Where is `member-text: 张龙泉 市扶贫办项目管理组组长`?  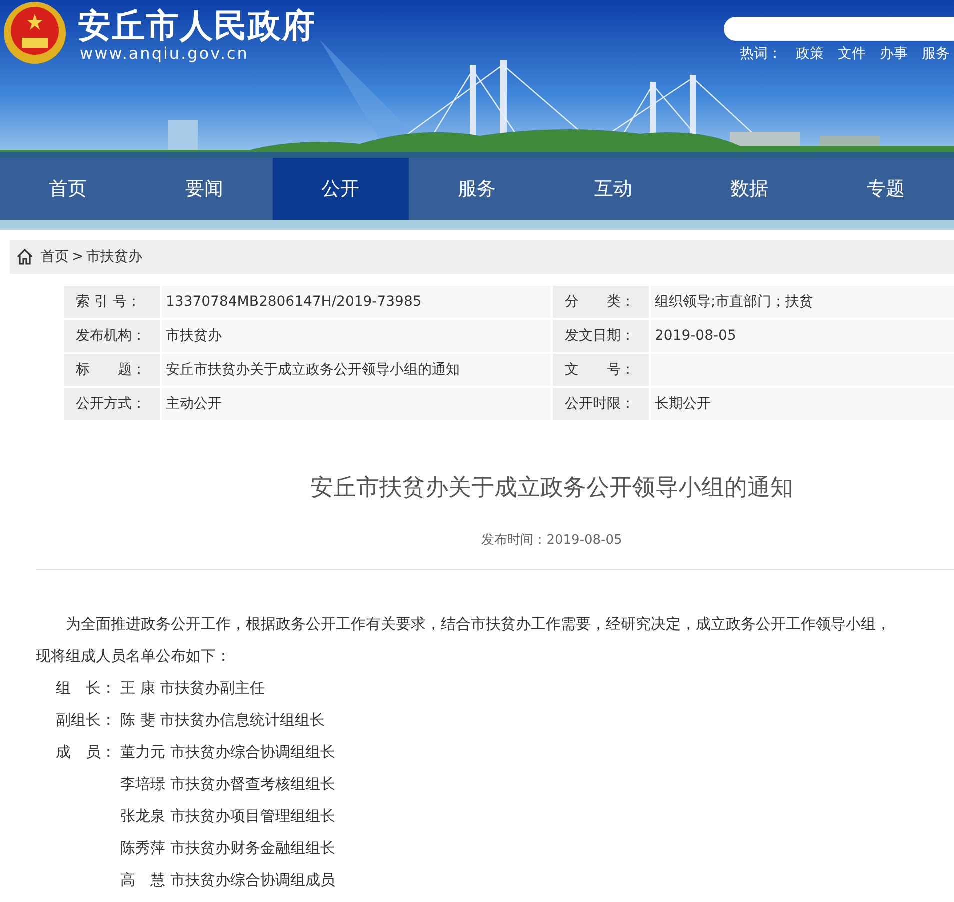 member-text: 张龙泉 市扶贫办项目管理组组长 is located at coordinates (228, 816).